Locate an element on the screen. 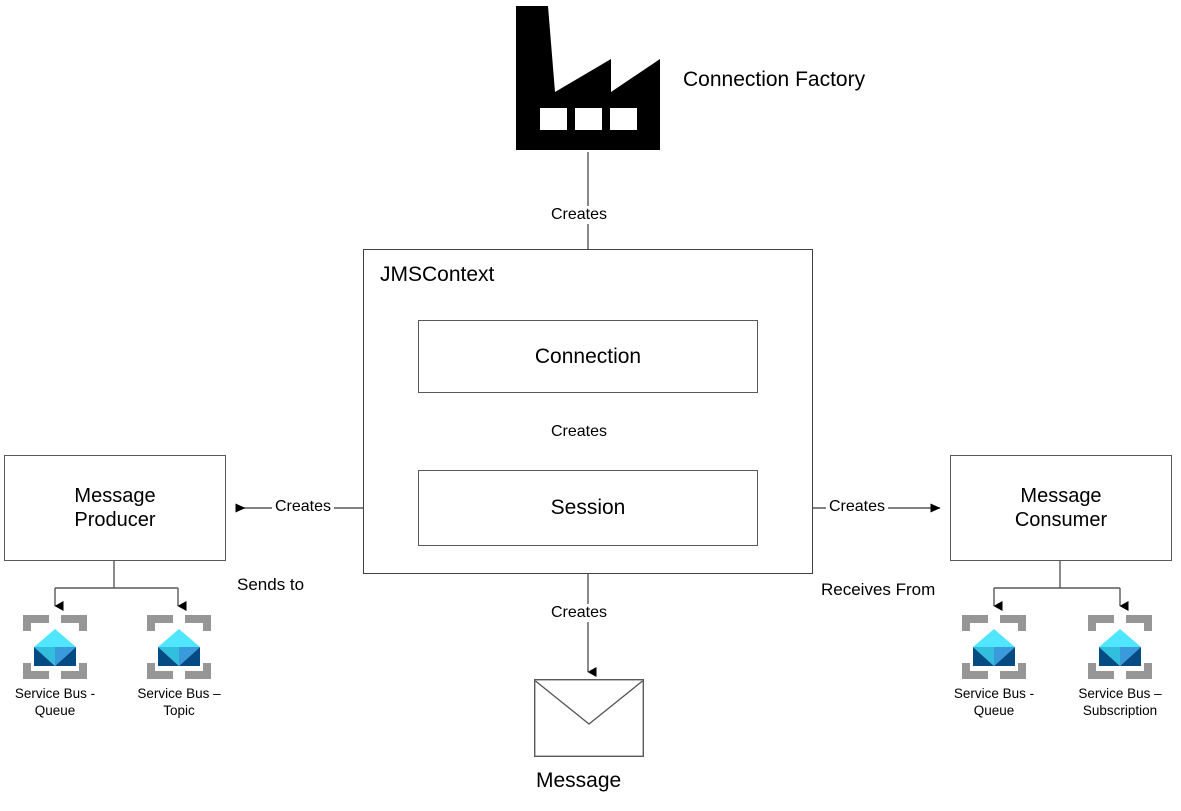  message-consumer-label-line1: Message is located at coordinates (1061, 495).